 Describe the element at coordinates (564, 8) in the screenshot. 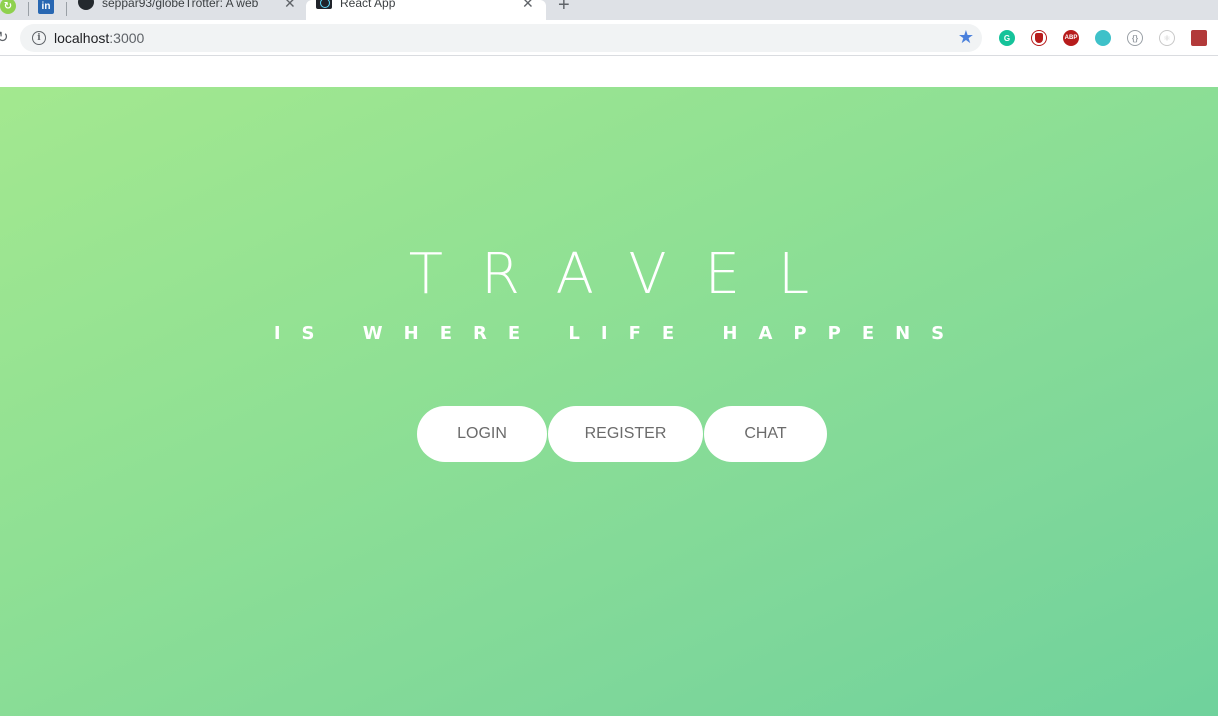

I see `new-tab-plus-icon: +` at that location.